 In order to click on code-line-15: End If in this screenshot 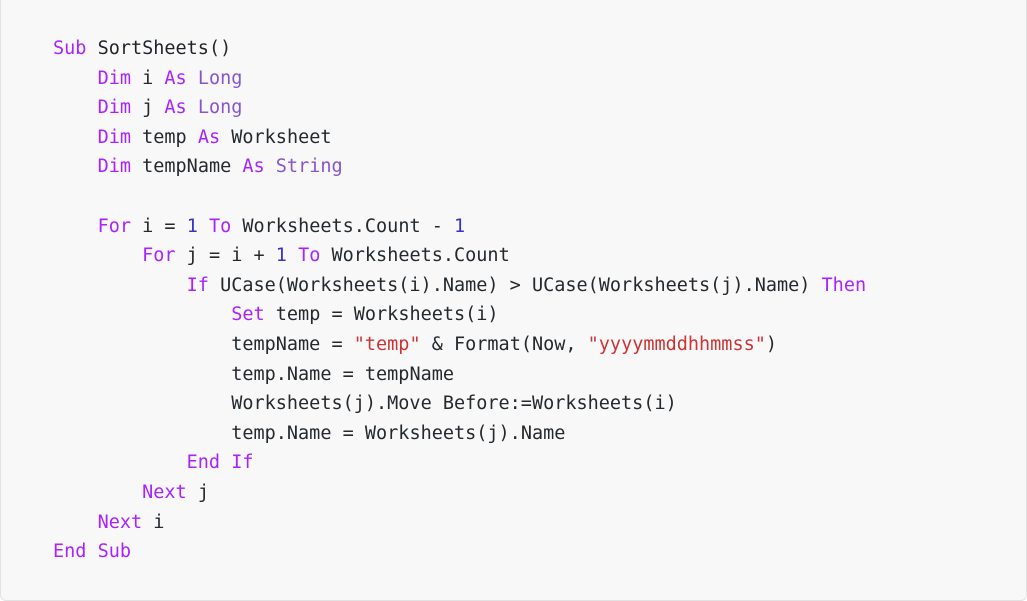, I will do `click(539, 463)`.